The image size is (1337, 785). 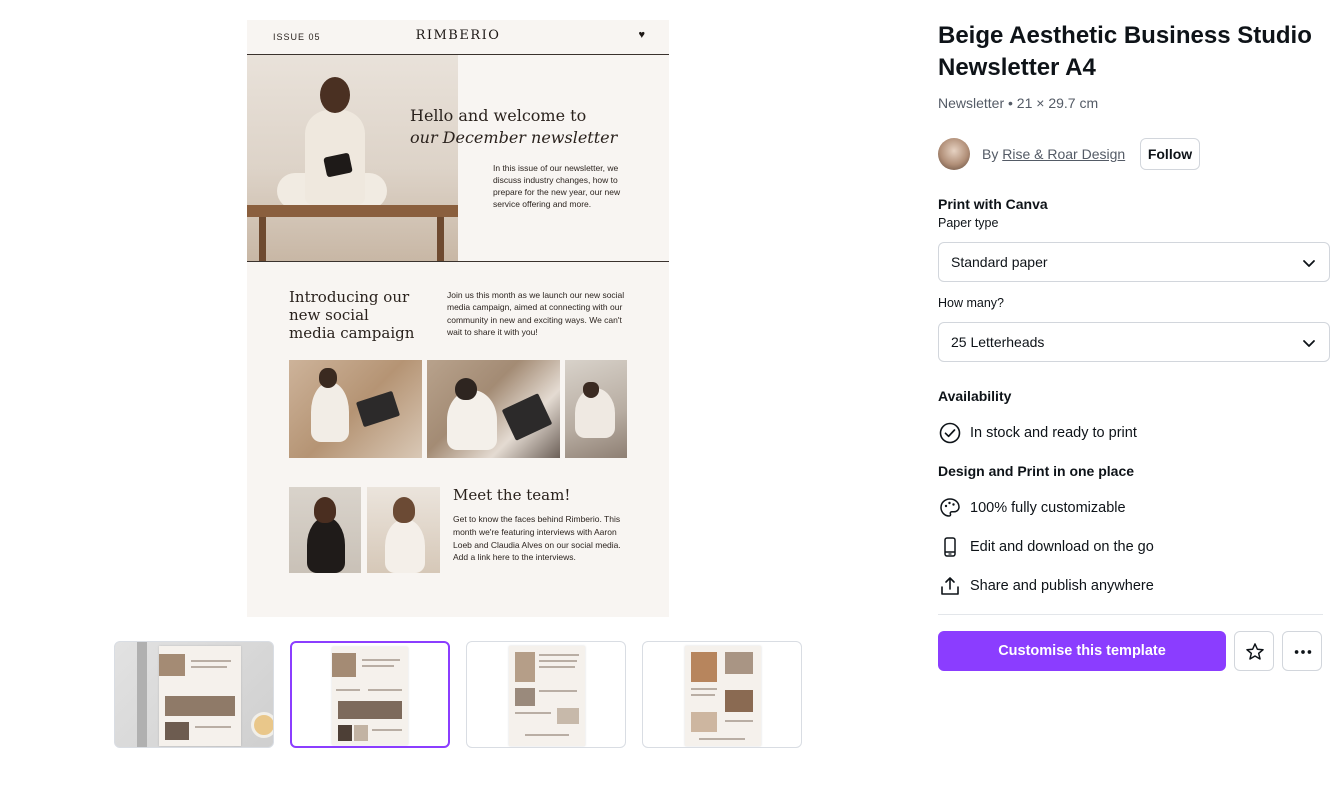 What do you see at coordinates (999, 262) in the screenshot?
I see `paper-type-value: Standard paper` at bounding box center [999, 262].